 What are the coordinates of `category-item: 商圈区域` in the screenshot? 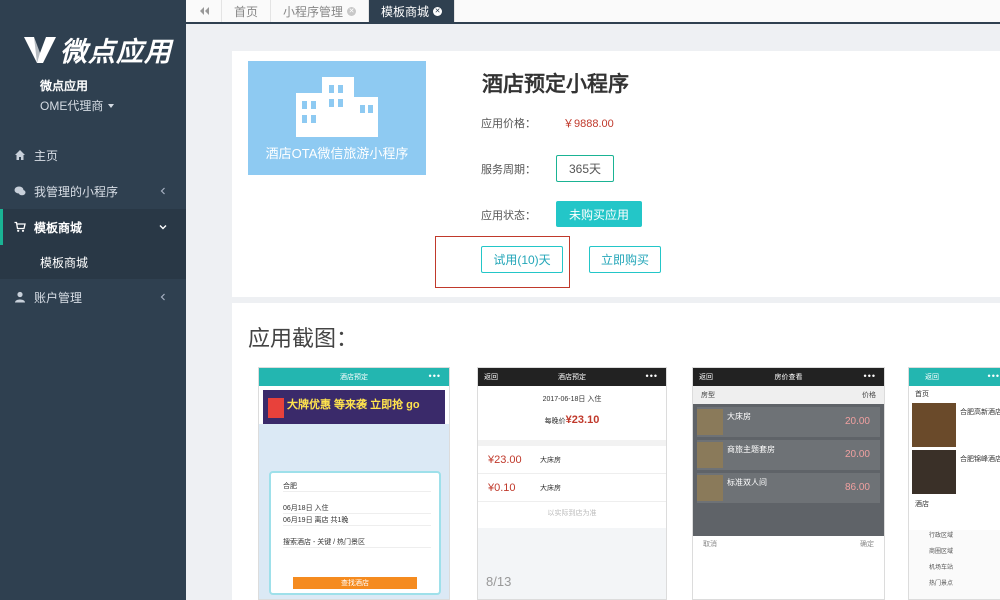 It's located at (941, 552).